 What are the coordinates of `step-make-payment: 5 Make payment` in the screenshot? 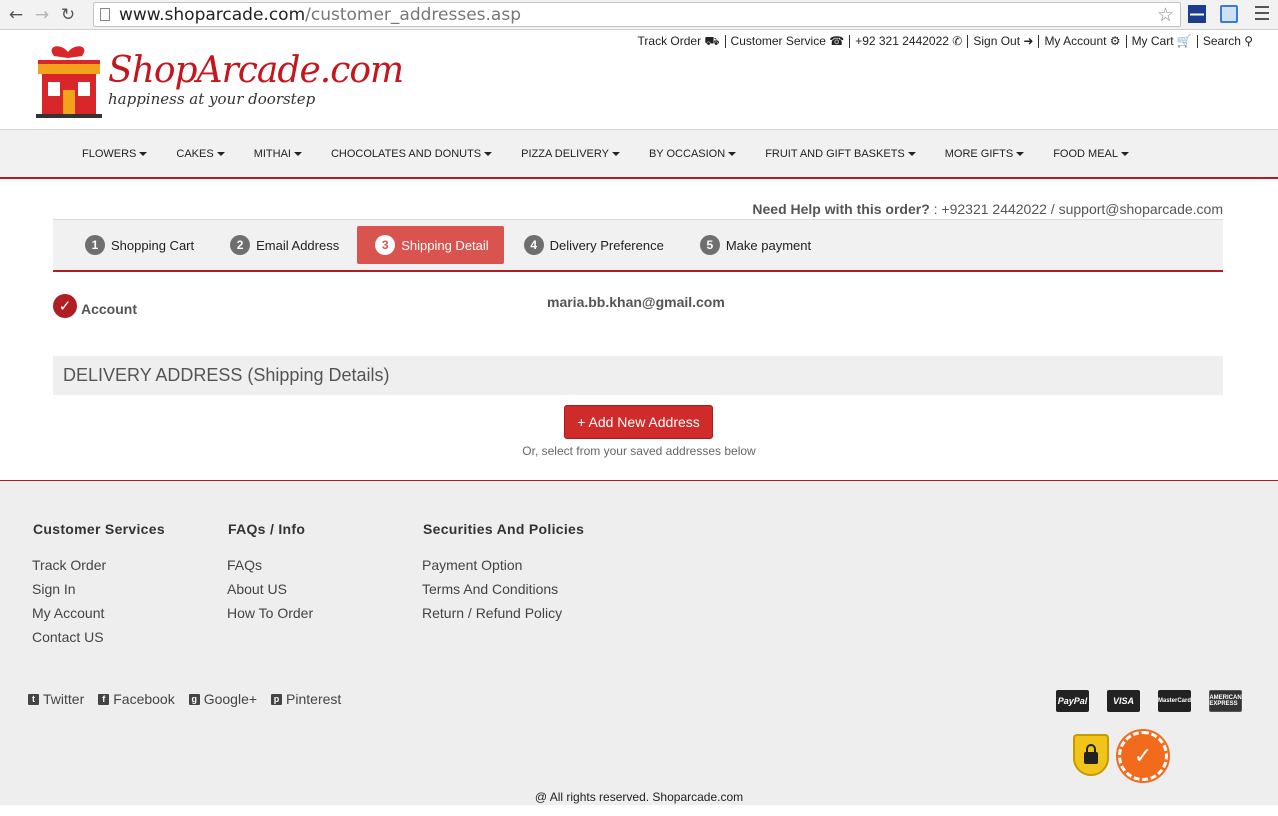 It's located at (763, 245).